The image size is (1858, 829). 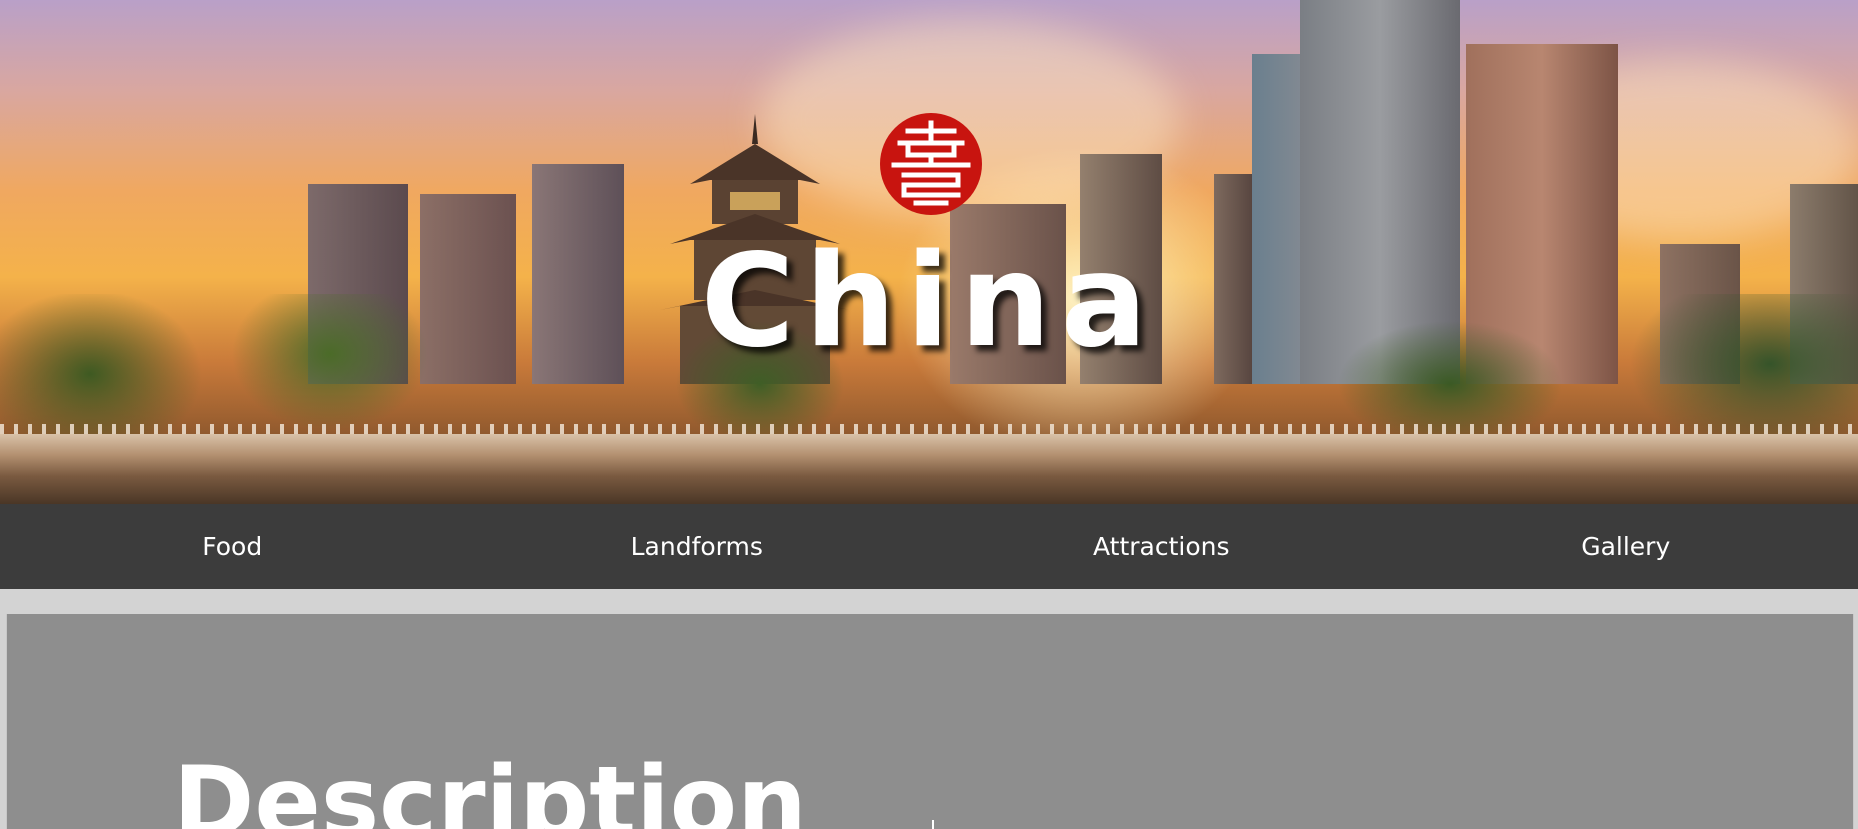 I want to click on stone-bridge, so click(x=929, y=469).